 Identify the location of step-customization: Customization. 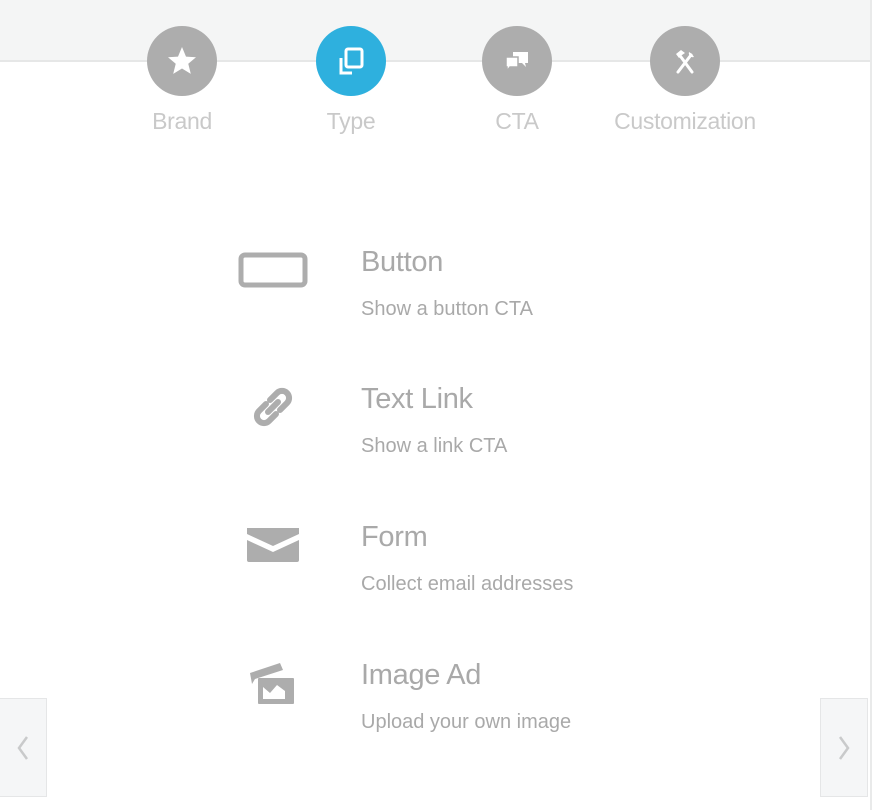
(685, 80).